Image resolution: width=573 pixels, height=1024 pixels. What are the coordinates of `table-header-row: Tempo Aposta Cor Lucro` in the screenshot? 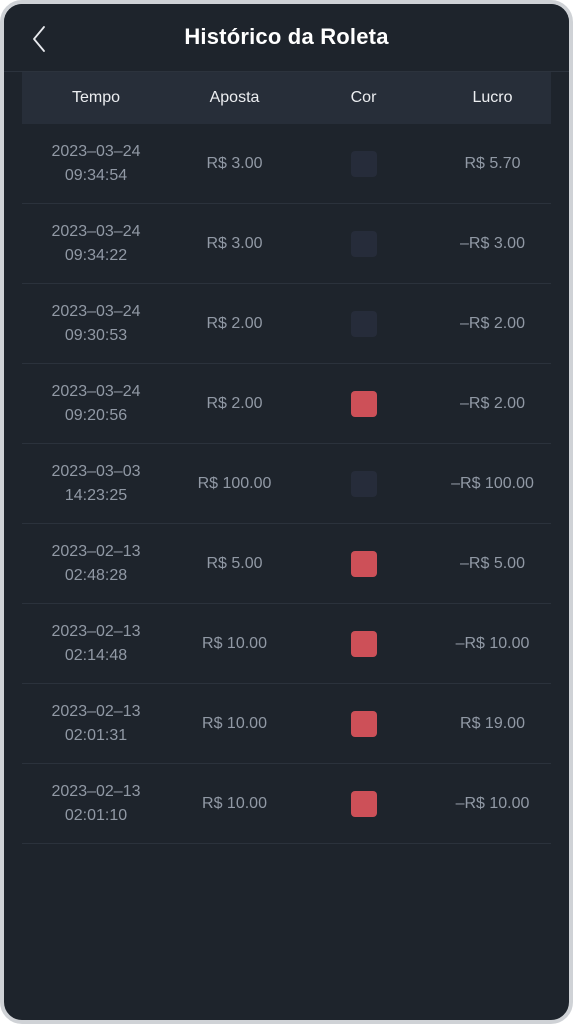 It's located at (286, 98).